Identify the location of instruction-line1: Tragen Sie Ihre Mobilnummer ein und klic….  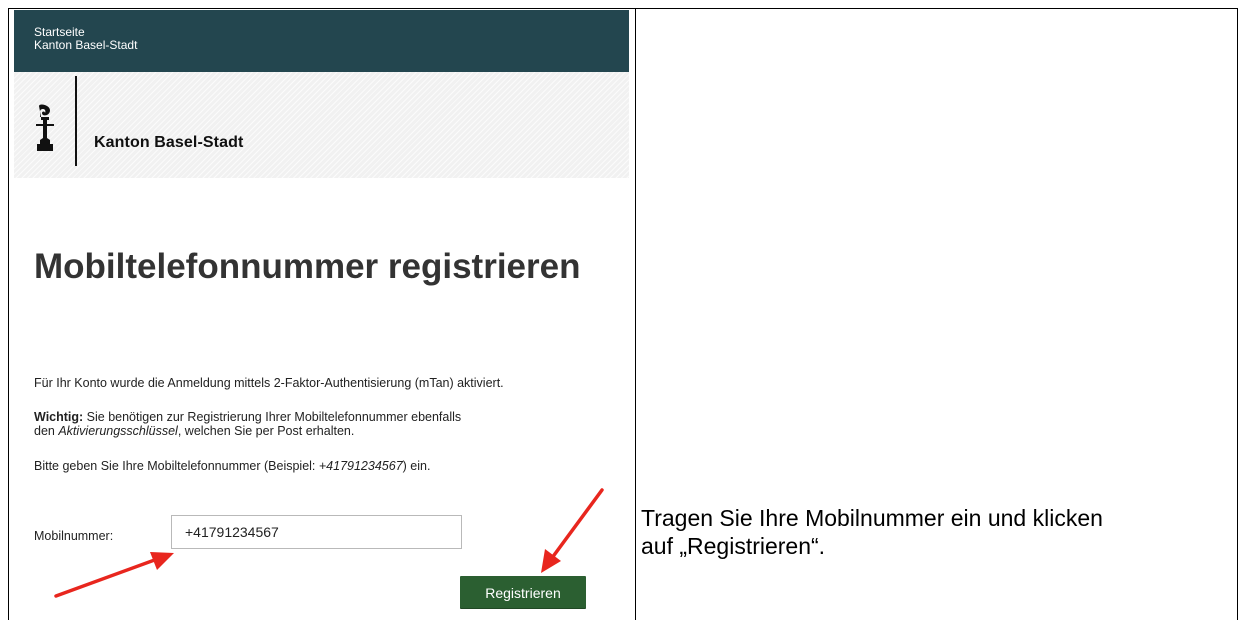
(872, 518).